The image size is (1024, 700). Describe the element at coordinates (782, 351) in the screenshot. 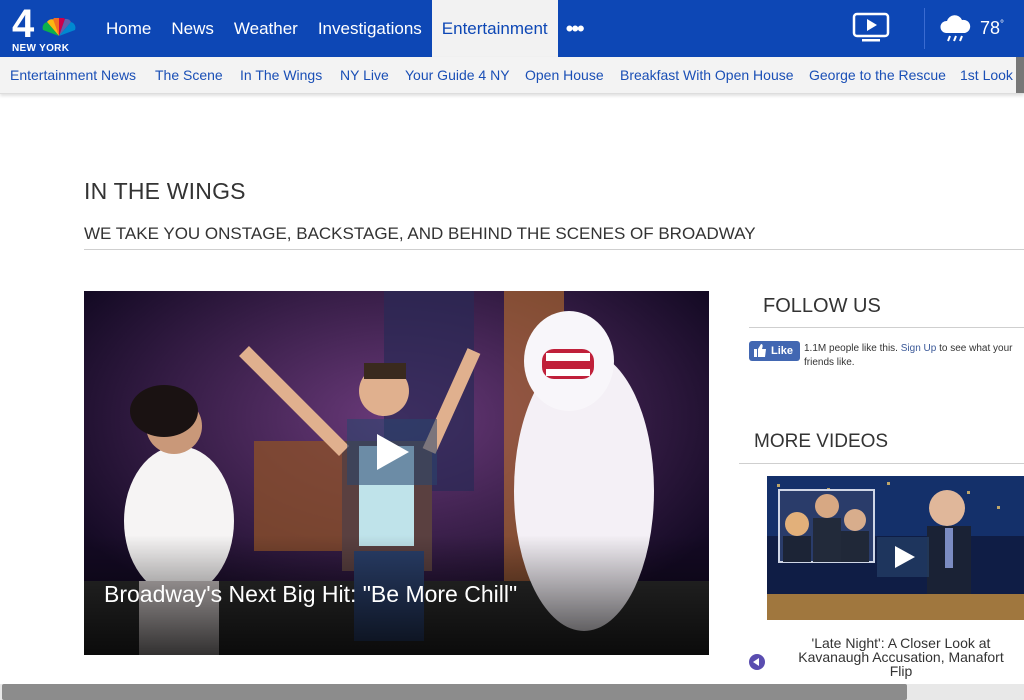

I see `like-label: Like` at that location.